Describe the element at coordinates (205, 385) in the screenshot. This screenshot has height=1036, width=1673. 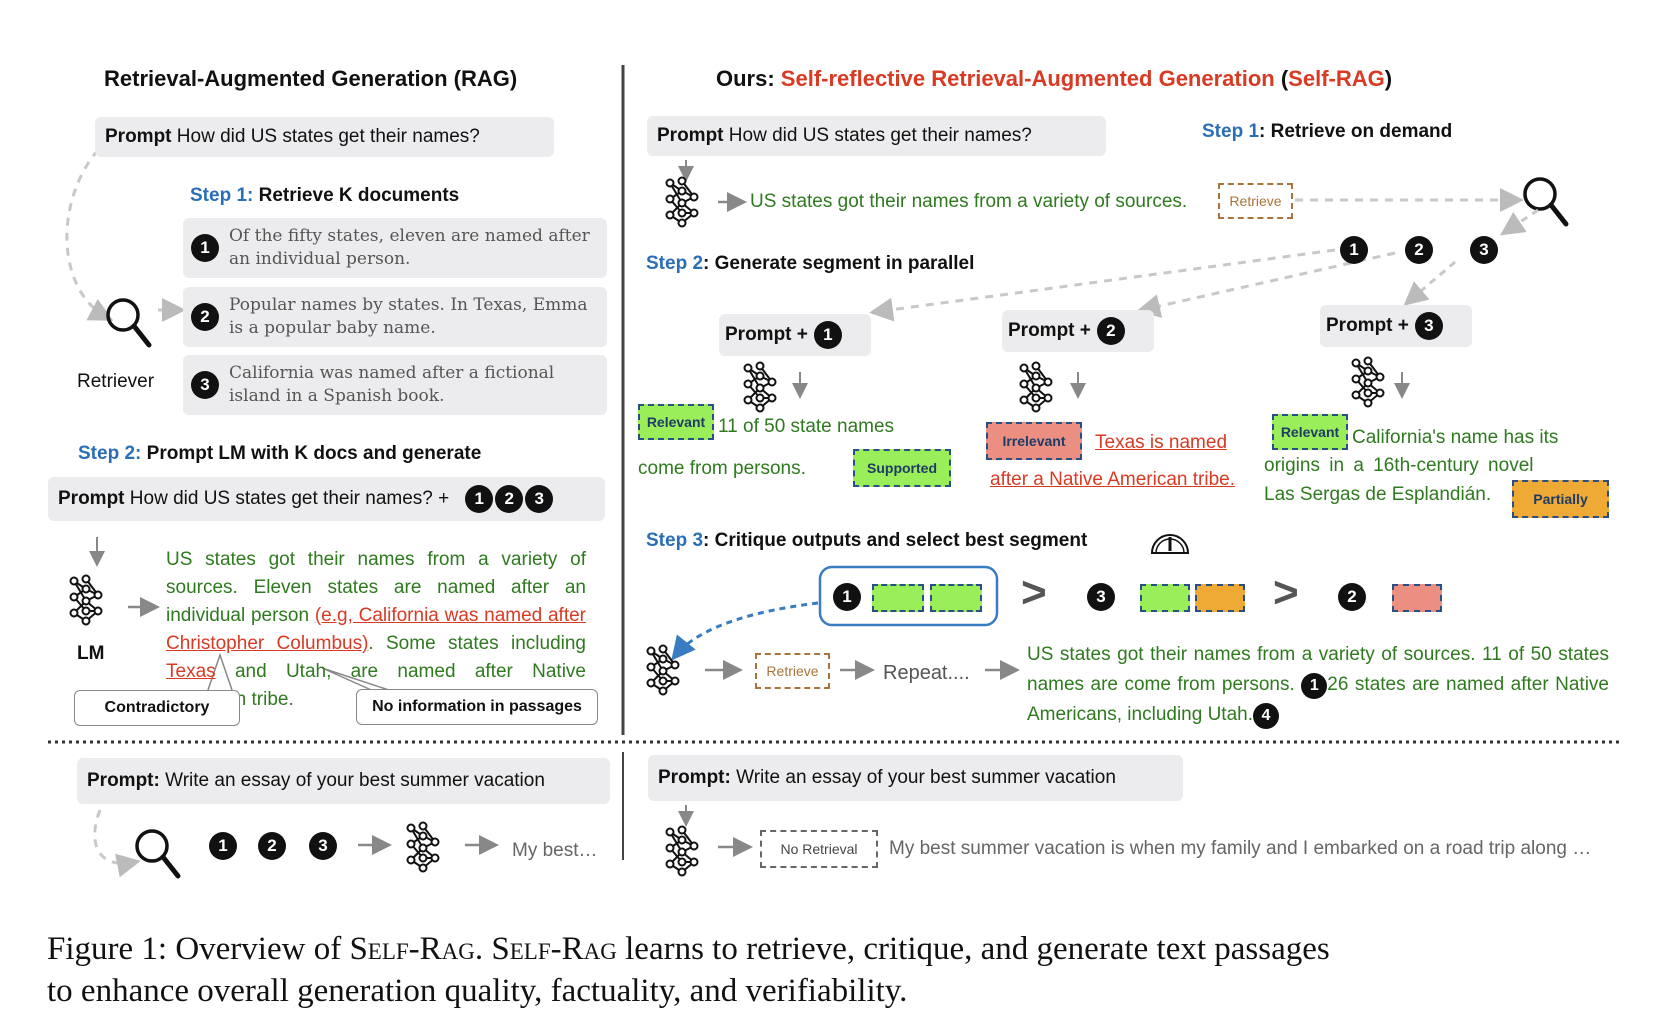
I see `doc-number-badge: 3` at that location.